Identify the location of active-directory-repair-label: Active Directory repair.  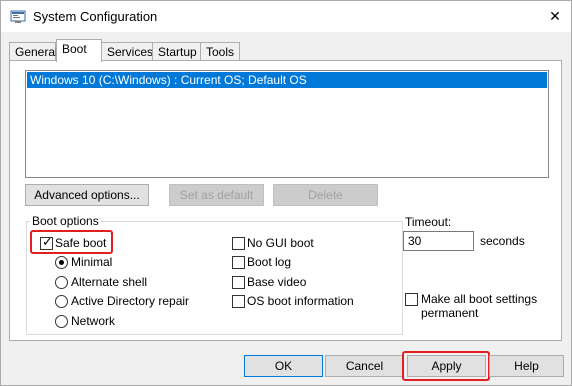
(130, 301).